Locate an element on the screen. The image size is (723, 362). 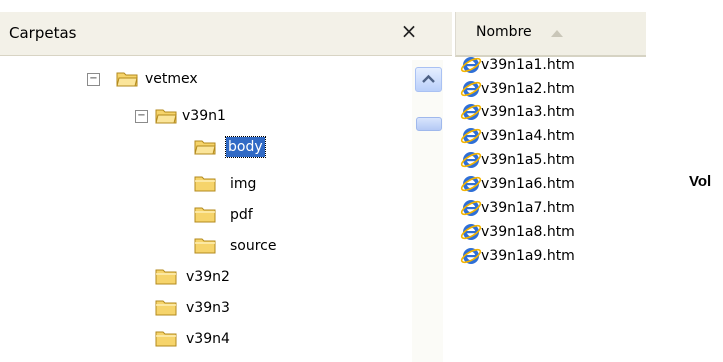
tree-item-v39n3: v39n3 is located at coordinates (200, 308).